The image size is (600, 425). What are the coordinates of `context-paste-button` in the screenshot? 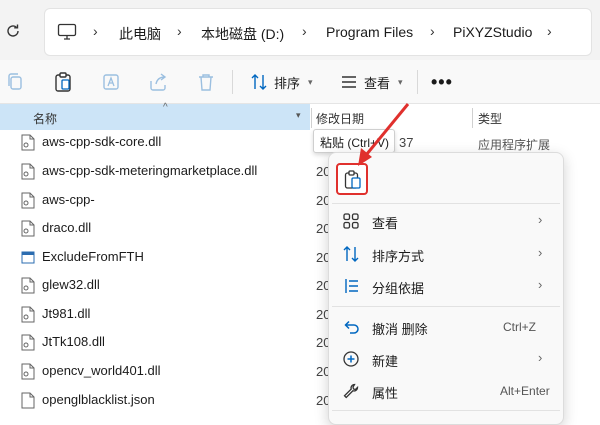 It's located at (352, 179).